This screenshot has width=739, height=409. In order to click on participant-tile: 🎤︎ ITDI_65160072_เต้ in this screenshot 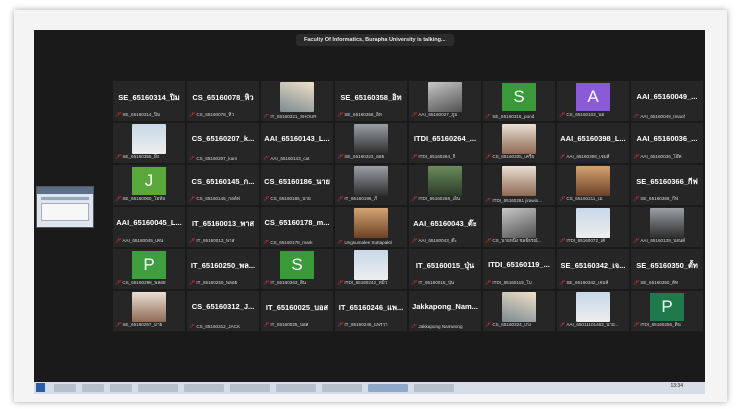, I will do `click(593, 227)`.